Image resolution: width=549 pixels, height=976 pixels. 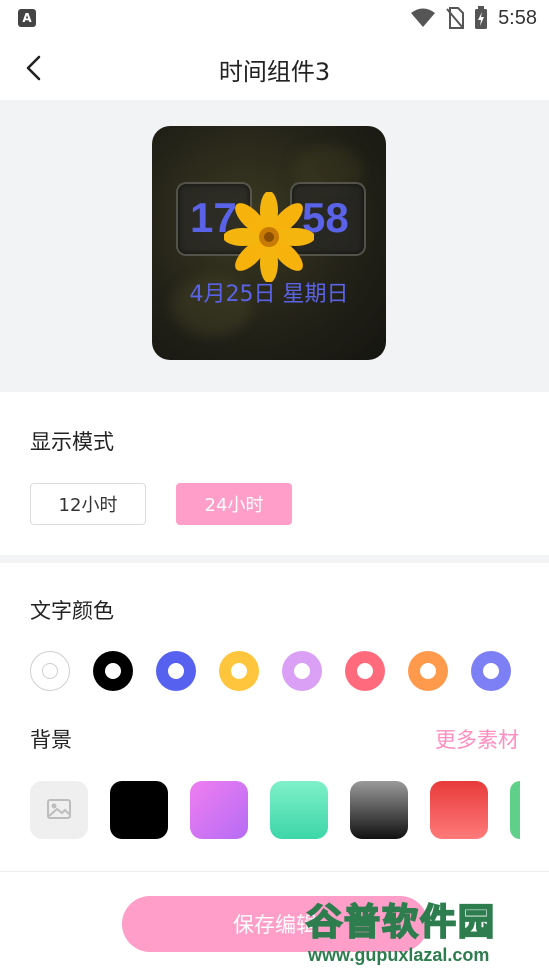 What do you see at coordinates (72, 611) in the screenshot?
I see `text-color-label: 文字颜色` at bounding box center [72, 611].